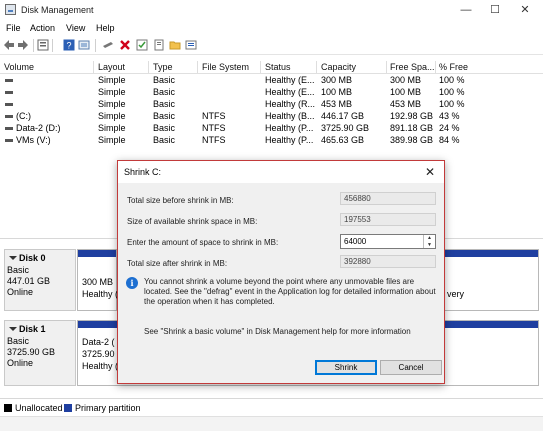 The image size is (543, 431). I want to click on disk-name: Disk 1, so click(32, 329).